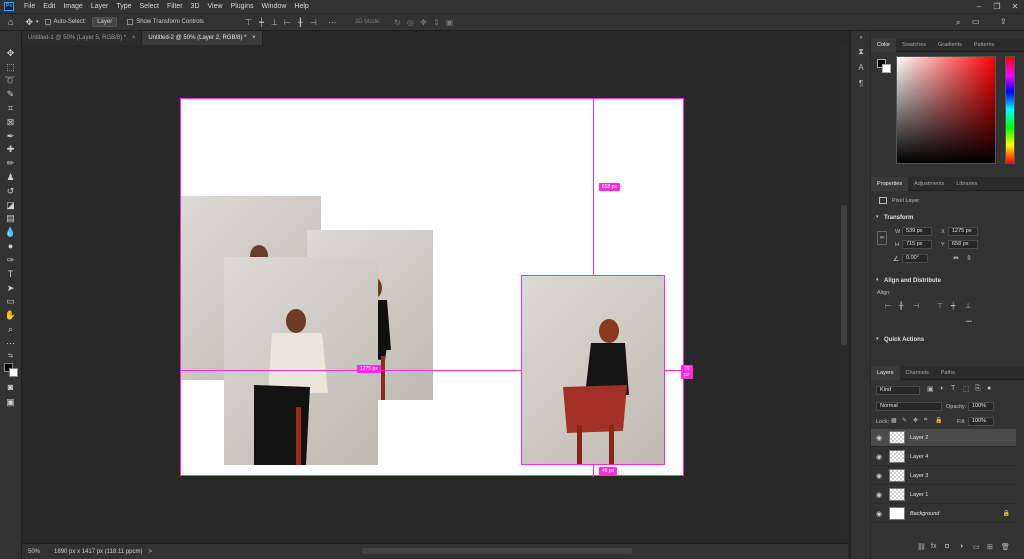  I want to click on search-icon: ⌕, so click(958, 23).